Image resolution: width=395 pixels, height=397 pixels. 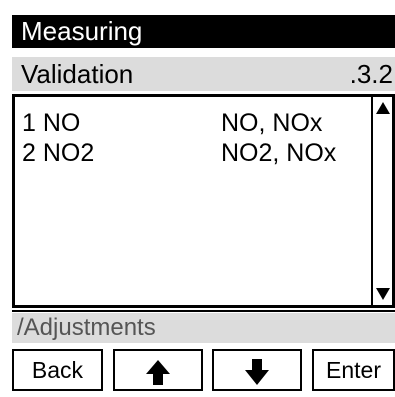 I want to click on divider, so click(x=203, y=311).